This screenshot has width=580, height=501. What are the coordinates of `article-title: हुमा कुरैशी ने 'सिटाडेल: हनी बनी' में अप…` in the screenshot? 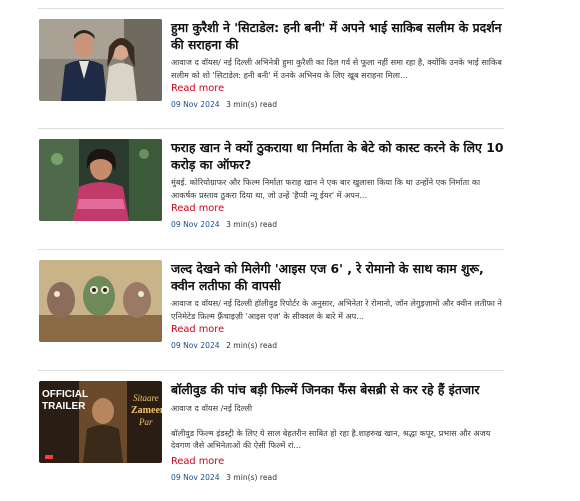 It's located at (339, 36).